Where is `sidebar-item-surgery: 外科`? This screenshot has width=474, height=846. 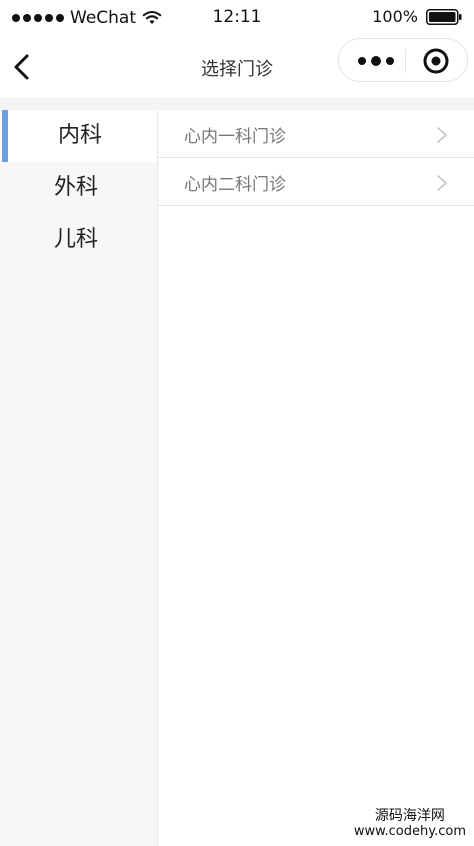
sidebar-item-surgery: 外科 is located at coordinates (78, 188).